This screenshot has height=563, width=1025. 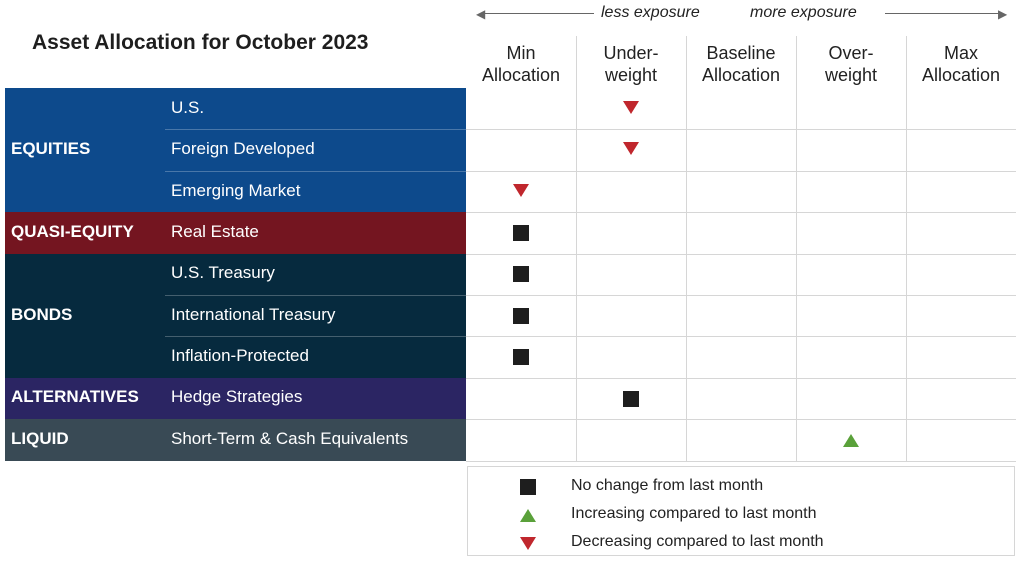 I want to click on arrow-left-line, so click(x=538, y=13).